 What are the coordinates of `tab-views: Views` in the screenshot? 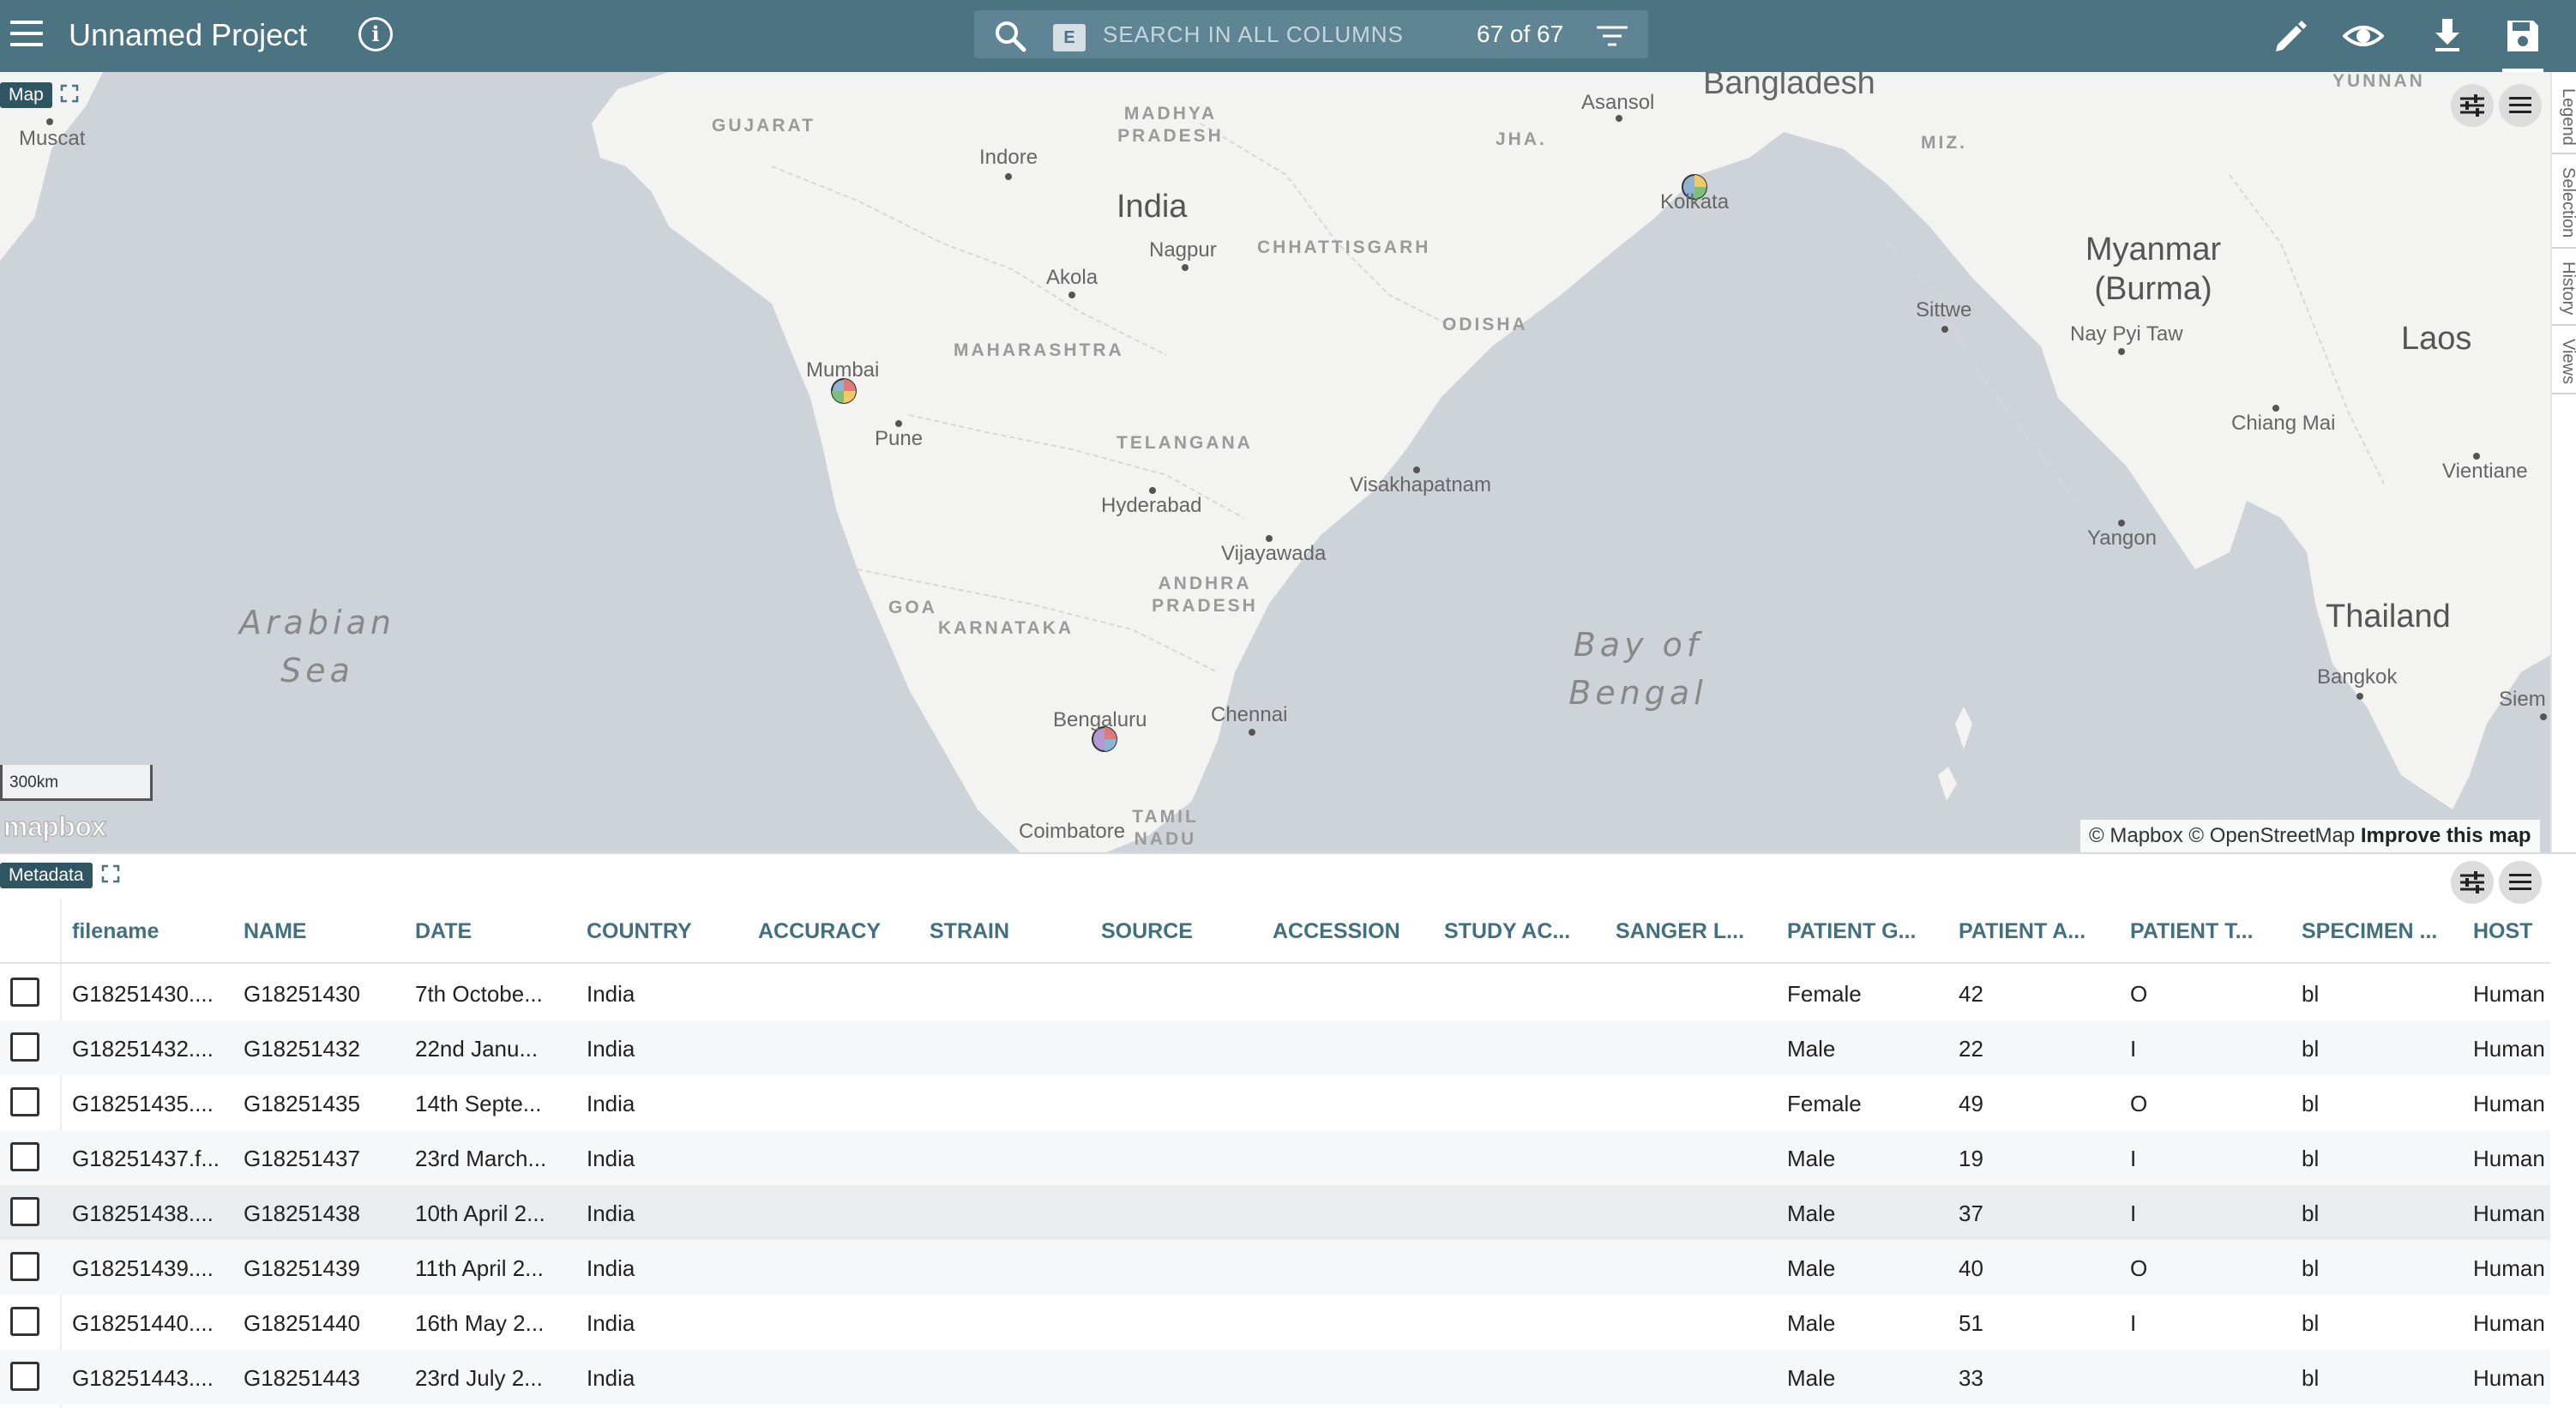 It's located at (2564, 361).